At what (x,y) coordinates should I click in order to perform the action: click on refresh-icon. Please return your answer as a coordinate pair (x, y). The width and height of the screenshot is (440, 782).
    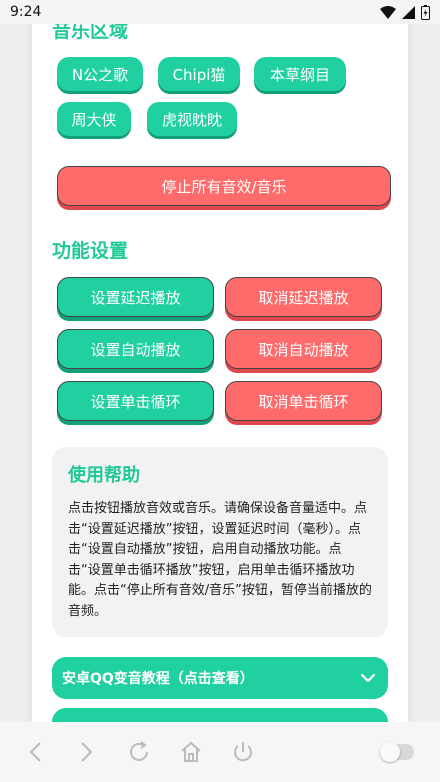
    Looking at the image, I should click on (139, 752).